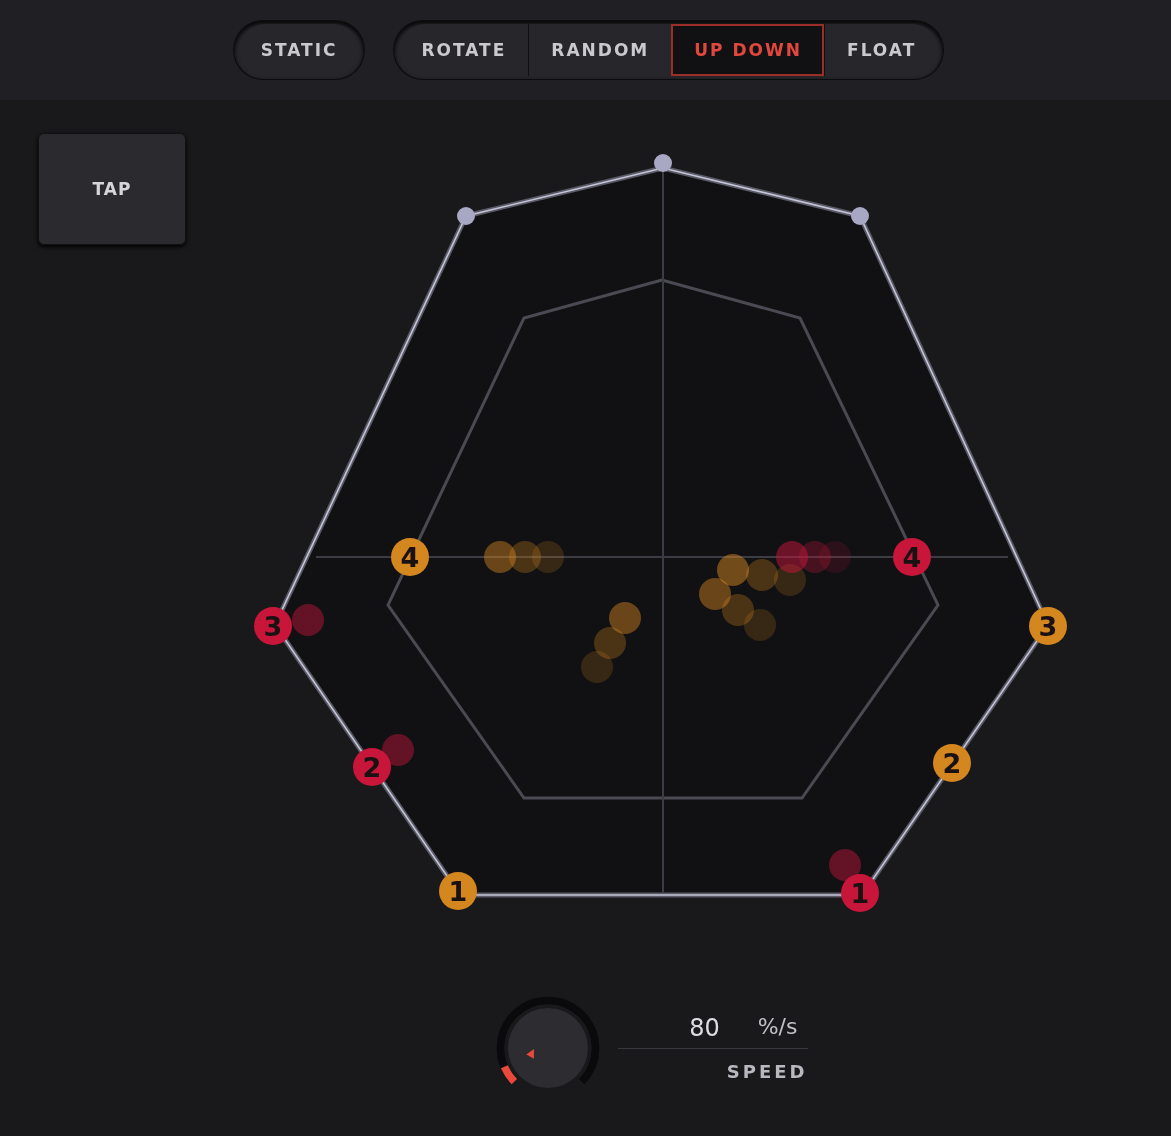 The width and height of the screenshot is (1171, 1136). What do you see at coordinates (112, 189) in the screenshot?
I see `tap-button: TAP` at bounding box center [112, 189].